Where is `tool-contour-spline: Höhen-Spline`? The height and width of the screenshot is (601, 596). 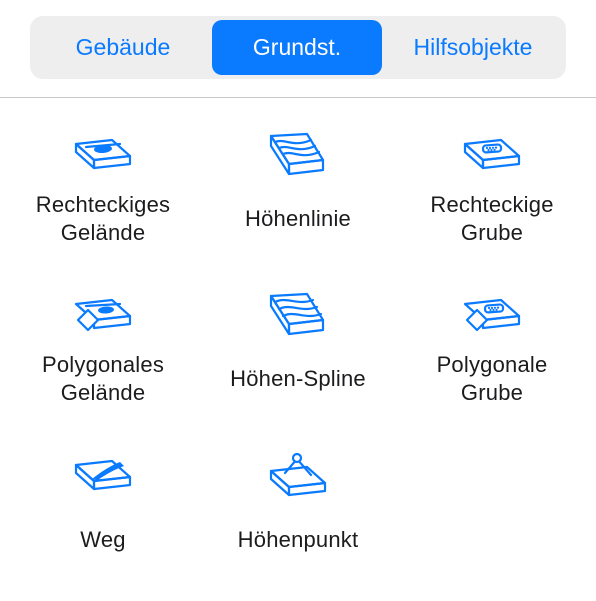
tool-contour-spline: Höhen-Spline is located at coordinates (298, 365).